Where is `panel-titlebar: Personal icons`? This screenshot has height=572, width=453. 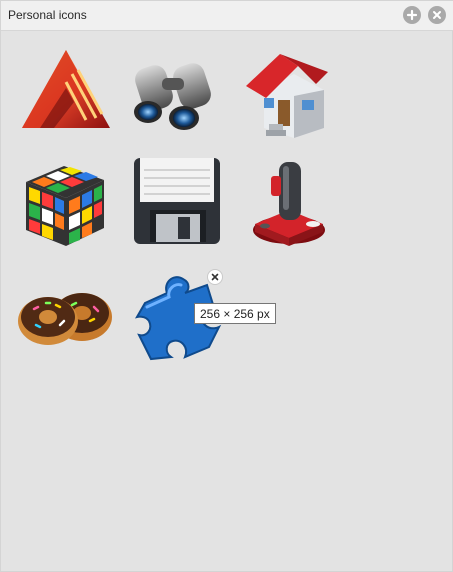
panel-titlebar: Personal icons is located at coordinates (227, 16).